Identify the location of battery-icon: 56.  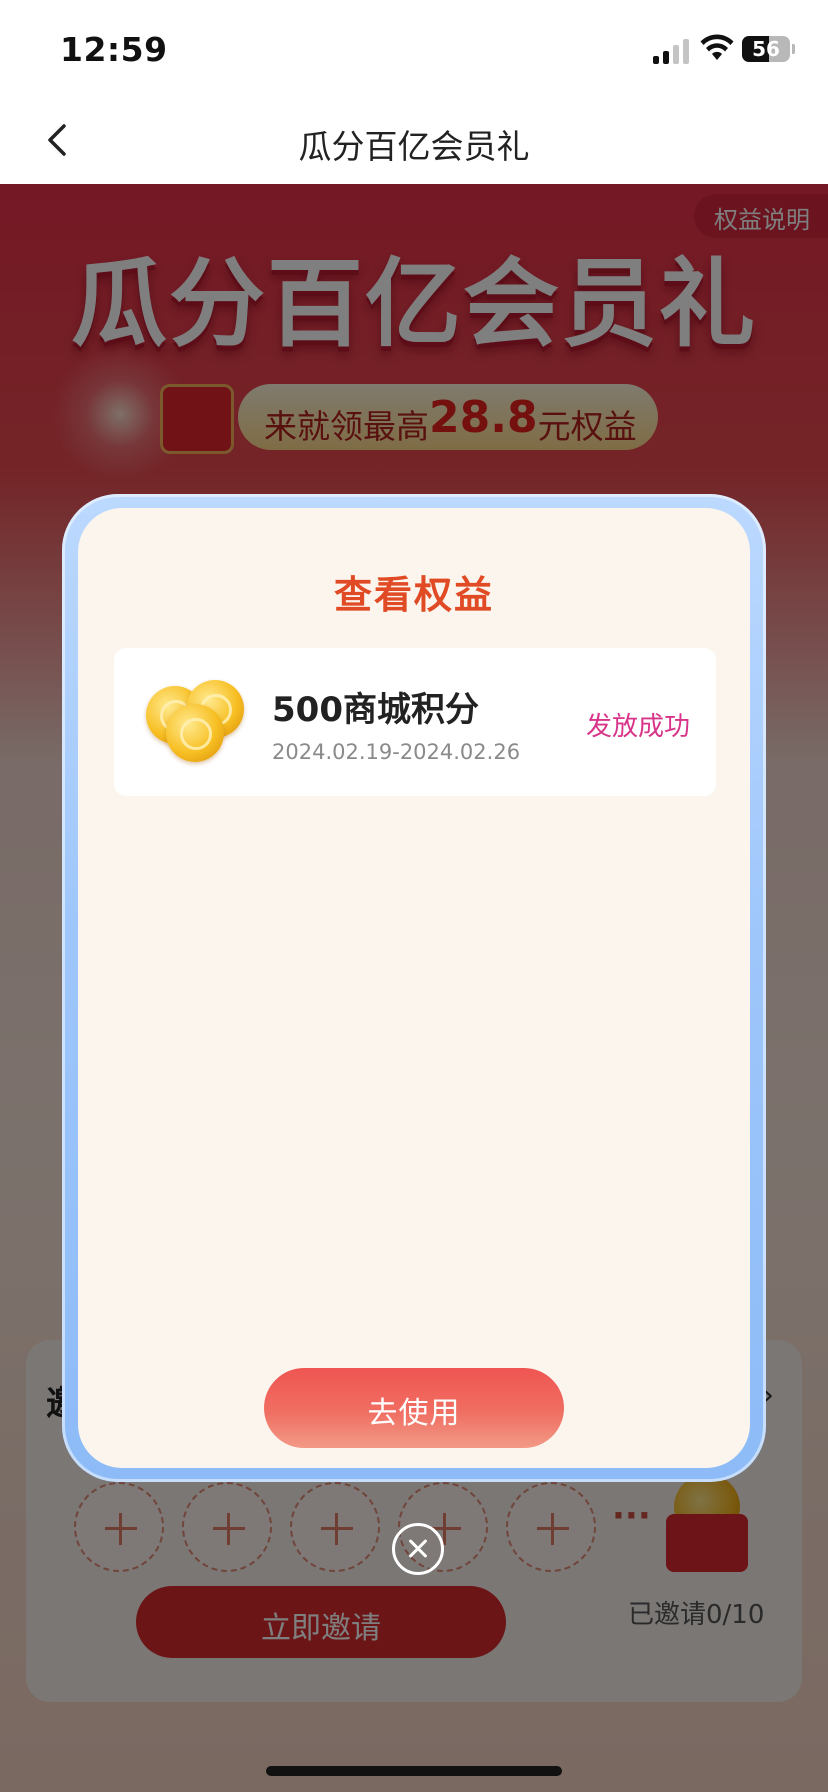
(766, 49).